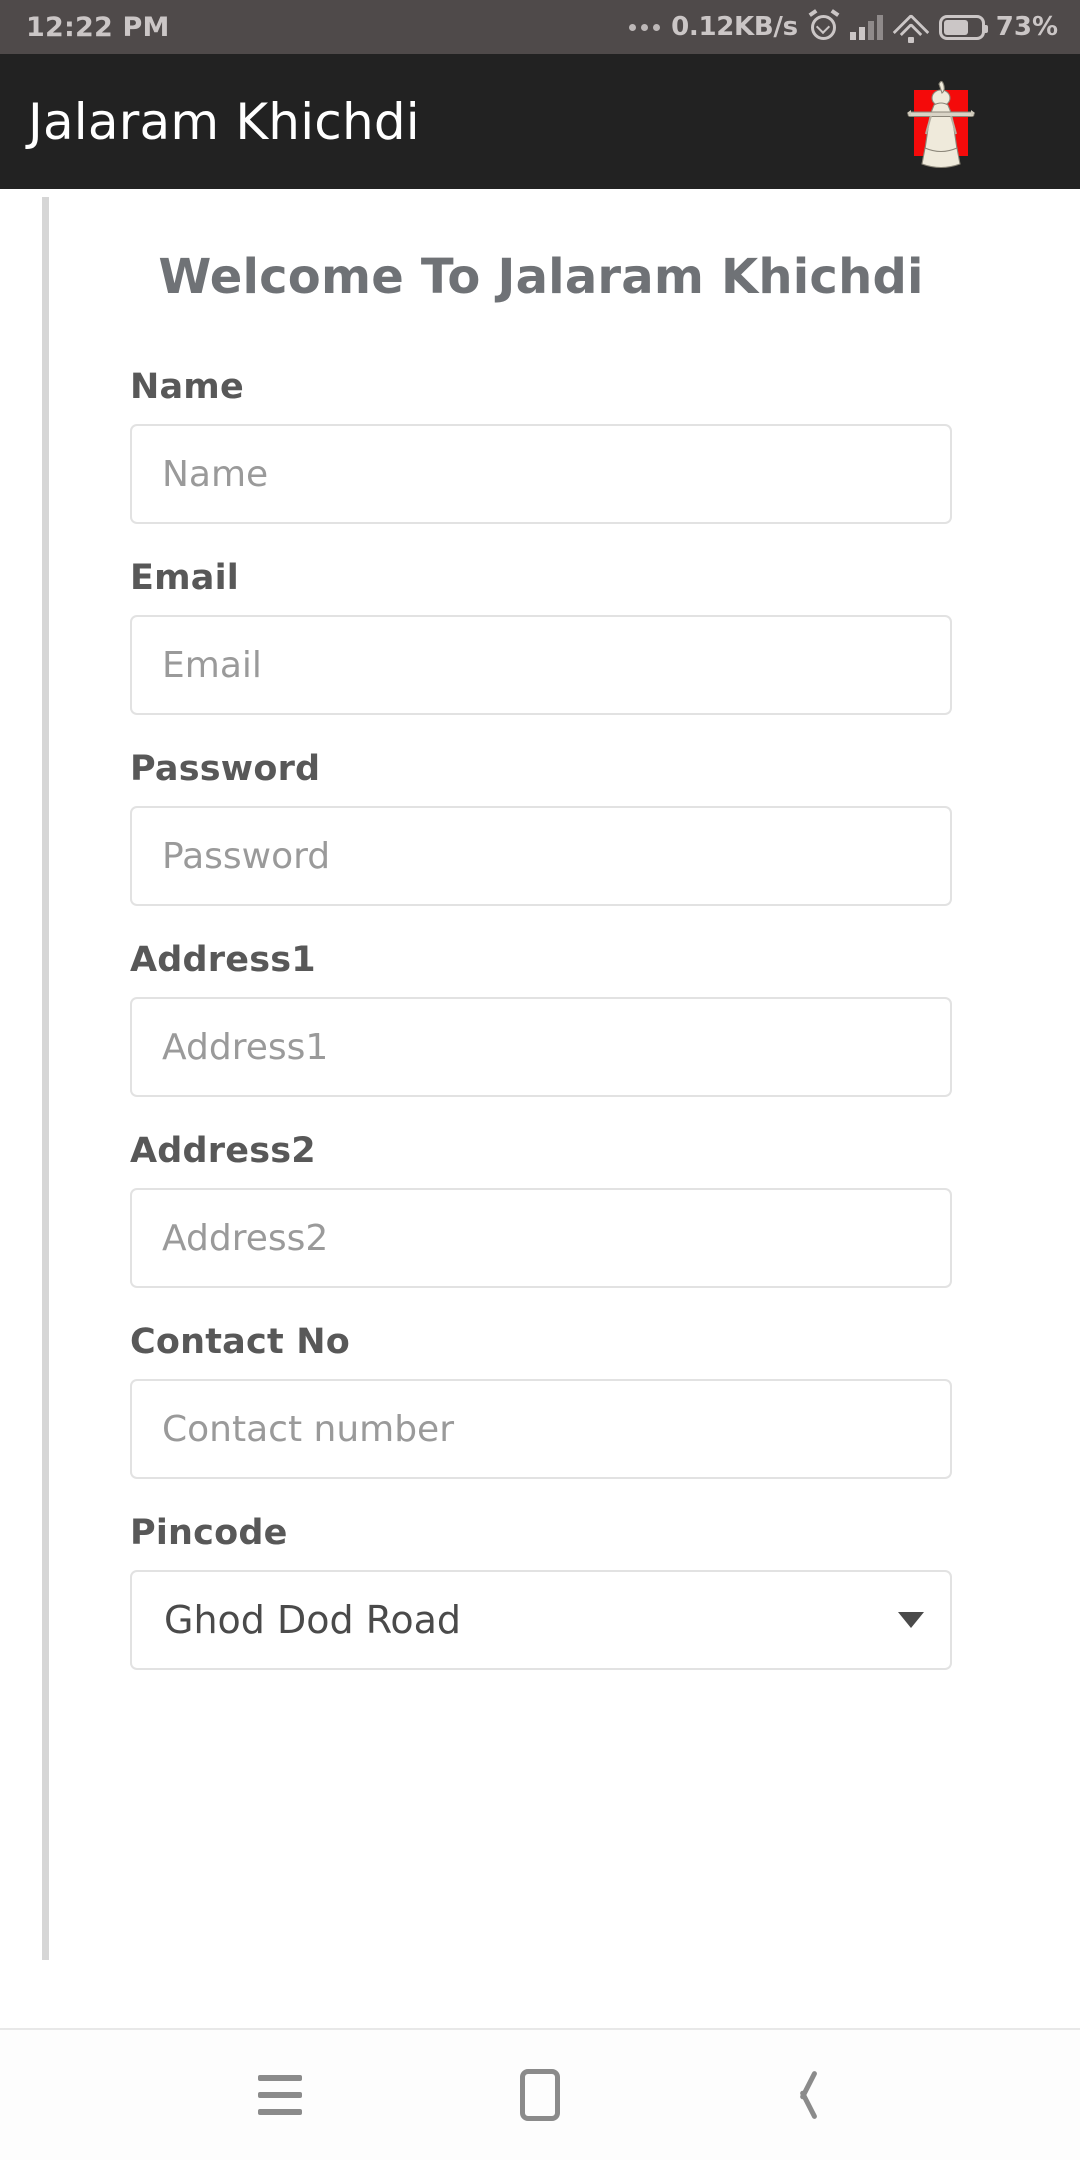 The image size is (1080, 2160). I want to click on recents-icon, so click(280, 2095).